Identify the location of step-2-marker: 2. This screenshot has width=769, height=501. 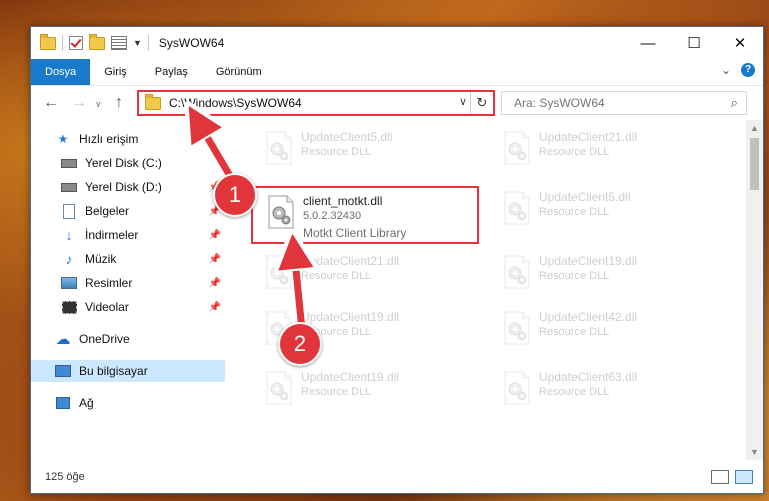
(300, 344).